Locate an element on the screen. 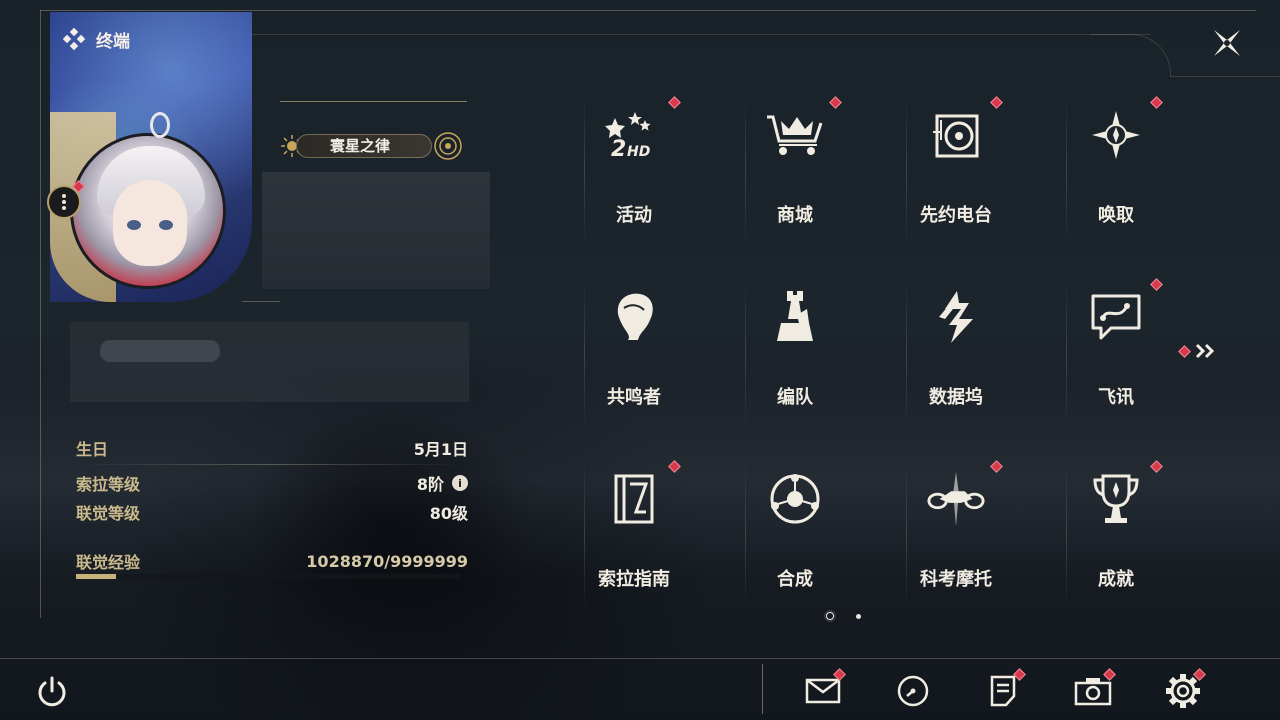 This screenshot has height=720, width=1280. menu-item-achievements: 成就 is located at coordinates (1122, 535).